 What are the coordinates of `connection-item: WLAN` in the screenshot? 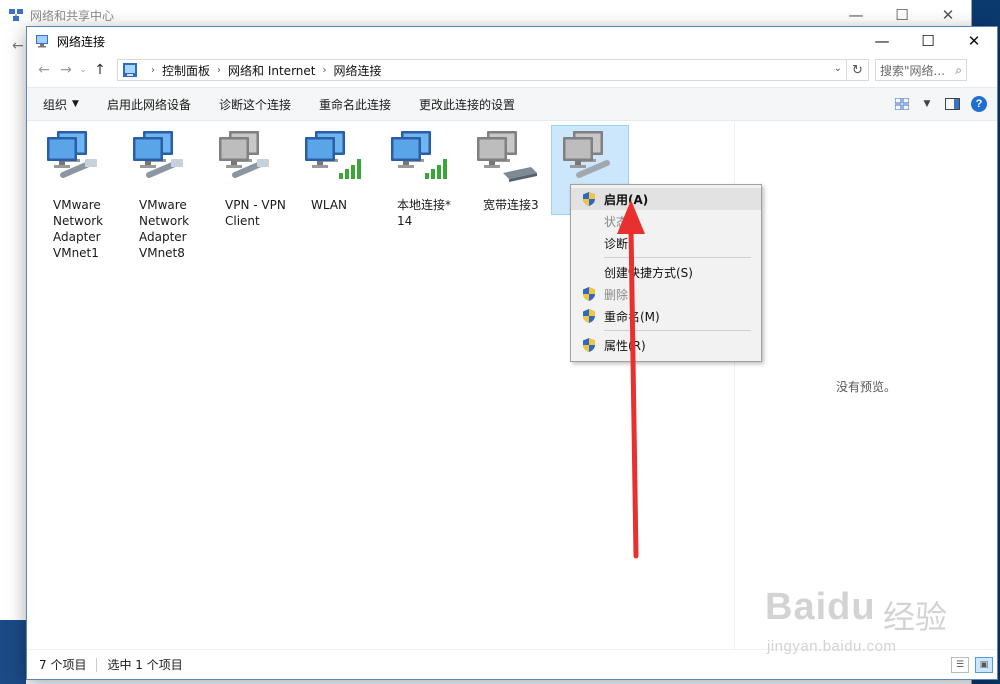 It's located at (334, 195).